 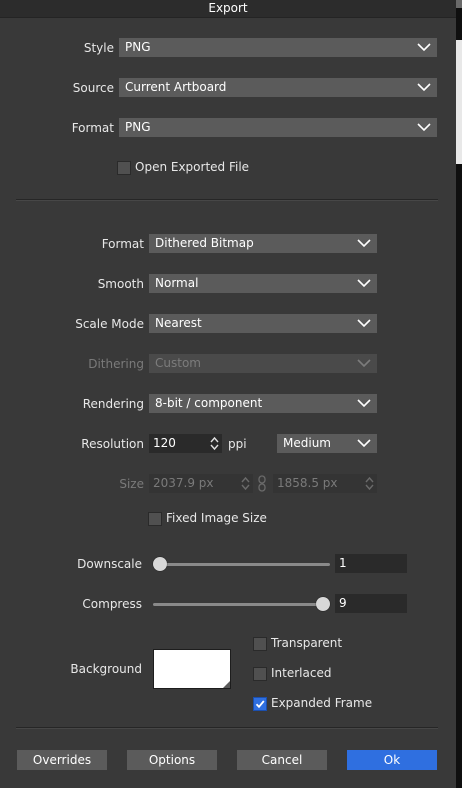 What do you see at coordinates (282, 760) in the screenshot?
I see `cancel-button: Cancel` at bounding box center [282, 760].